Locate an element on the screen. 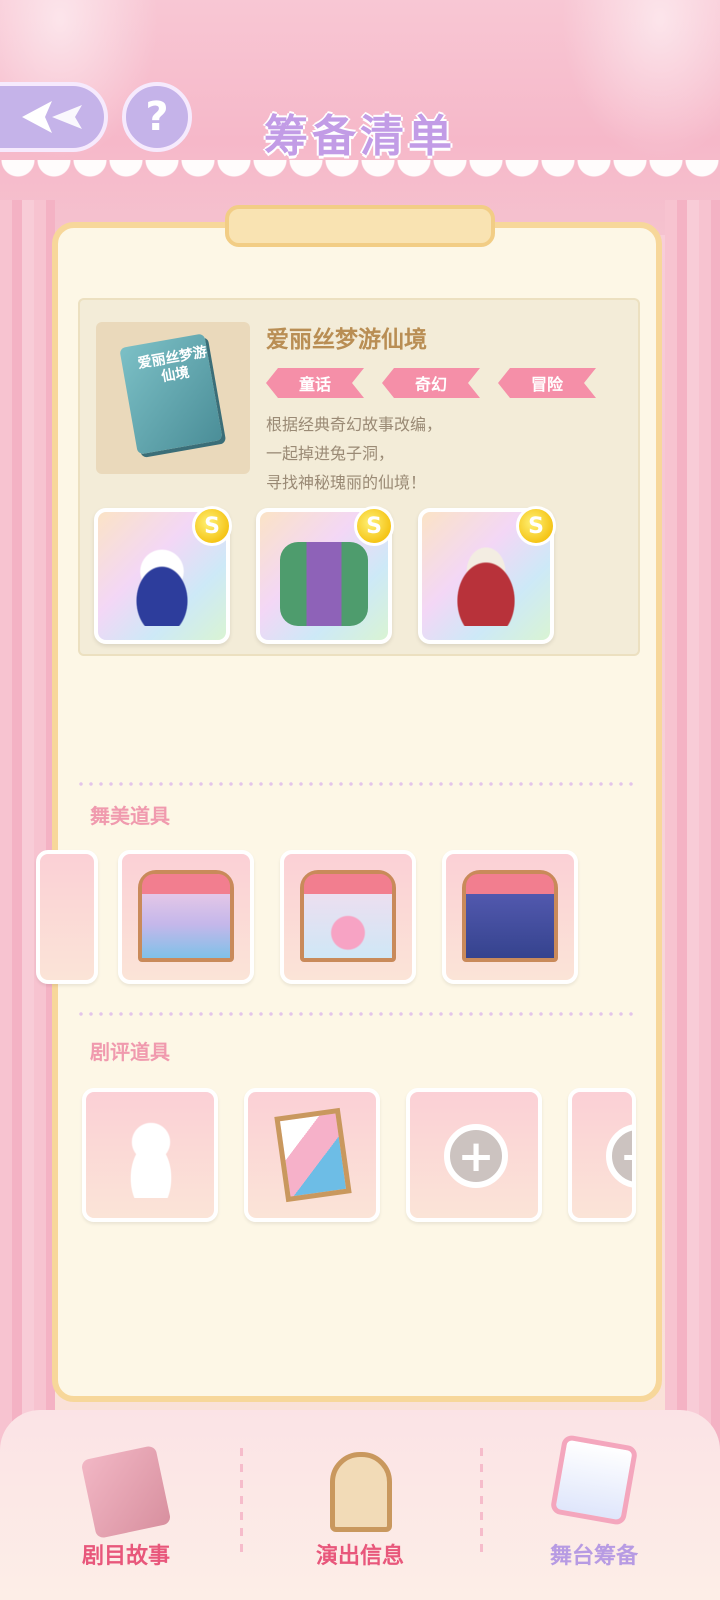  description-line: 一起掉进兔子洞， is located at coordinates (330, 453).